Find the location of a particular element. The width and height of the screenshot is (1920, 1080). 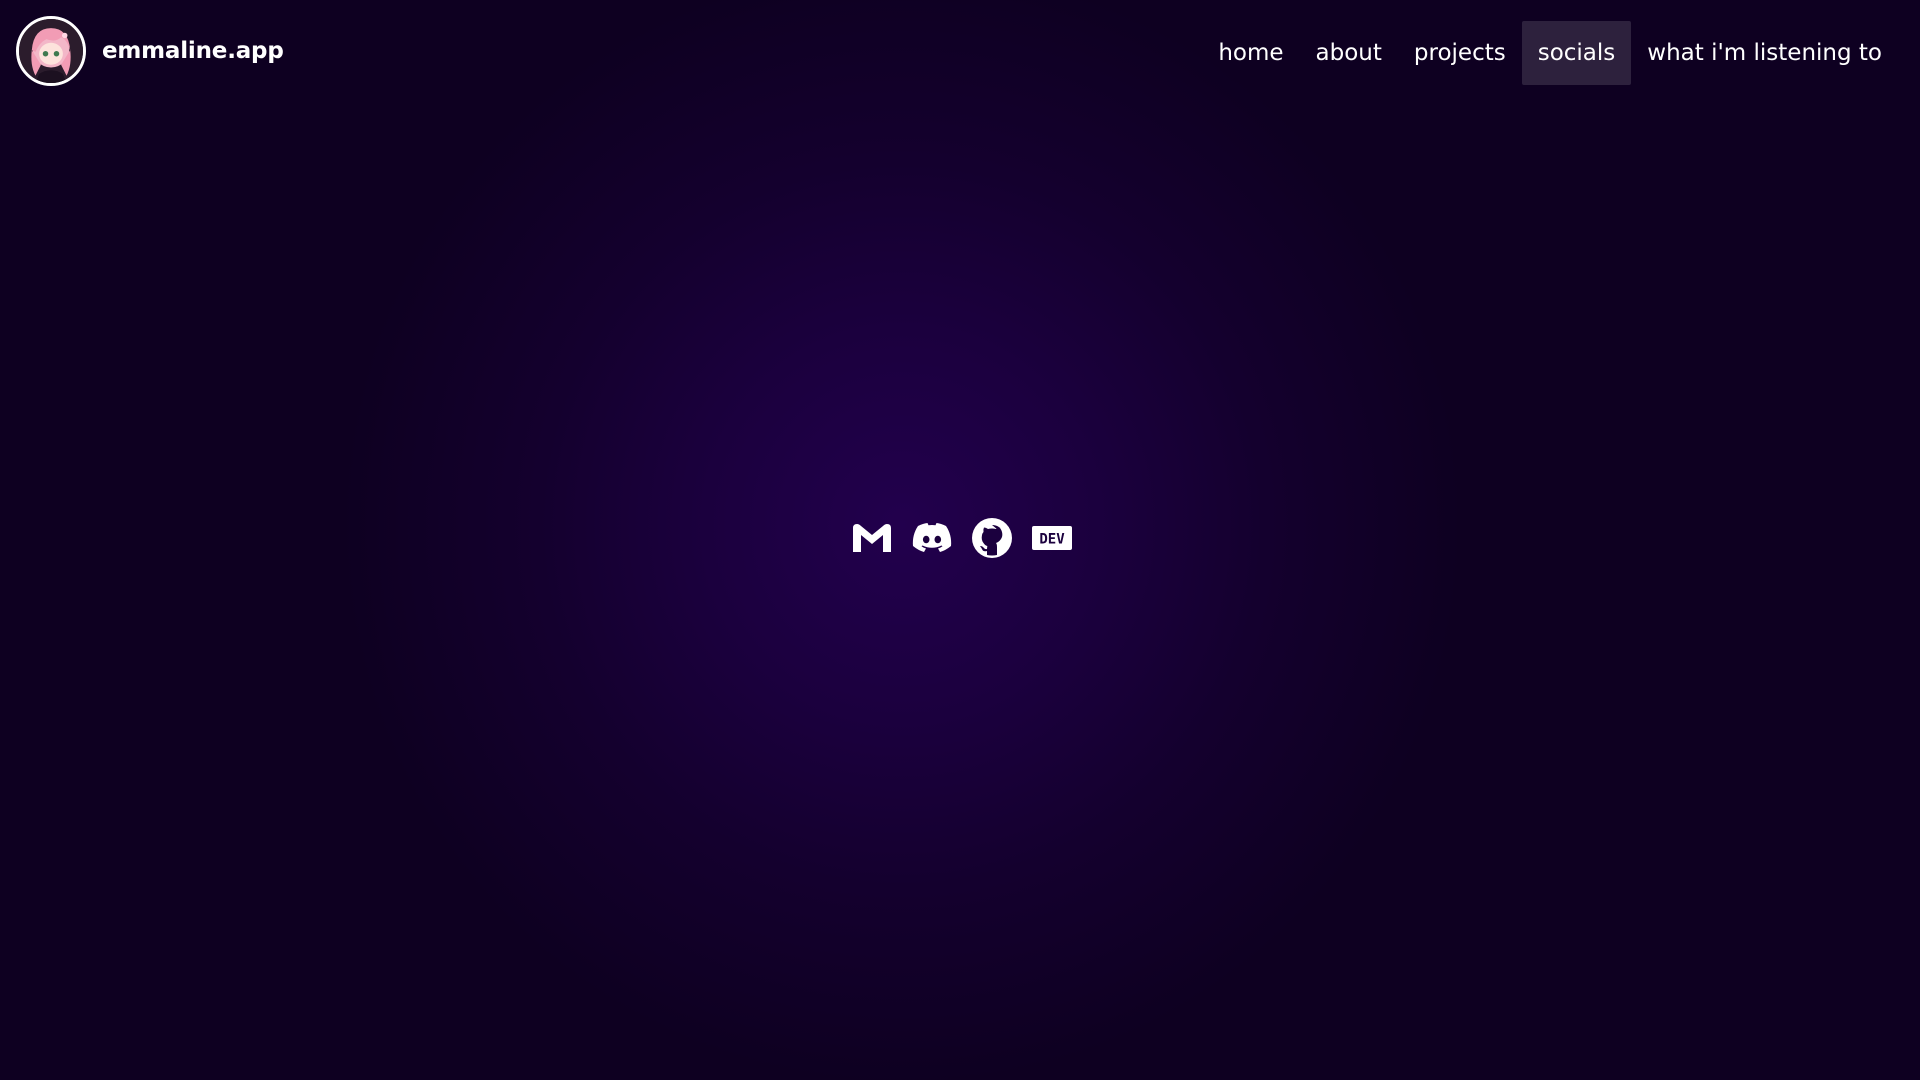

anime-girl-avatar-icon is located at coordinates (51, 51).